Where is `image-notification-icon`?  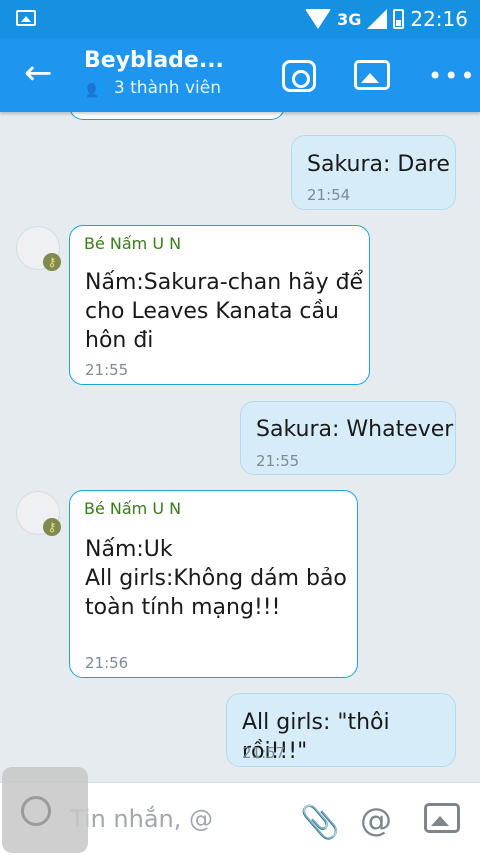 image-notification-icon is located at coordinates (26, 18).